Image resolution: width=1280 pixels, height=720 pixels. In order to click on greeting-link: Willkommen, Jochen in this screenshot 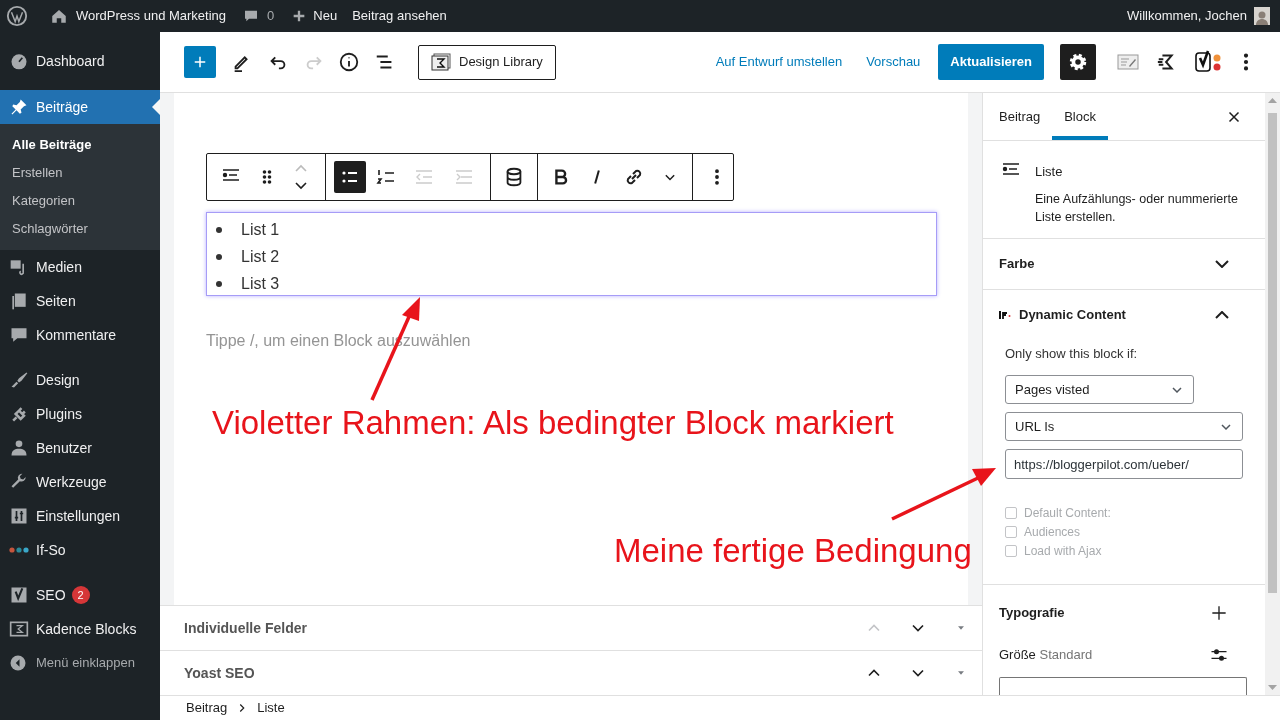, I will do `click(1187, 16)`.